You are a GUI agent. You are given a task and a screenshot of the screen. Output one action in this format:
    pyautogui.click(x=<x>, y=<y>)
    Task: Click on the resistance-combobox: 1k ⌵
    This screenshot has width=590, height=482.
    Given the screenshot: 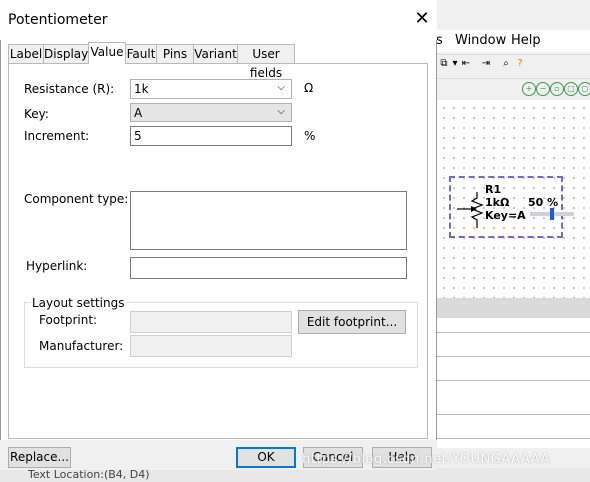 What is the action you would take?
    pyautogui.click(x=211, y=89)
    